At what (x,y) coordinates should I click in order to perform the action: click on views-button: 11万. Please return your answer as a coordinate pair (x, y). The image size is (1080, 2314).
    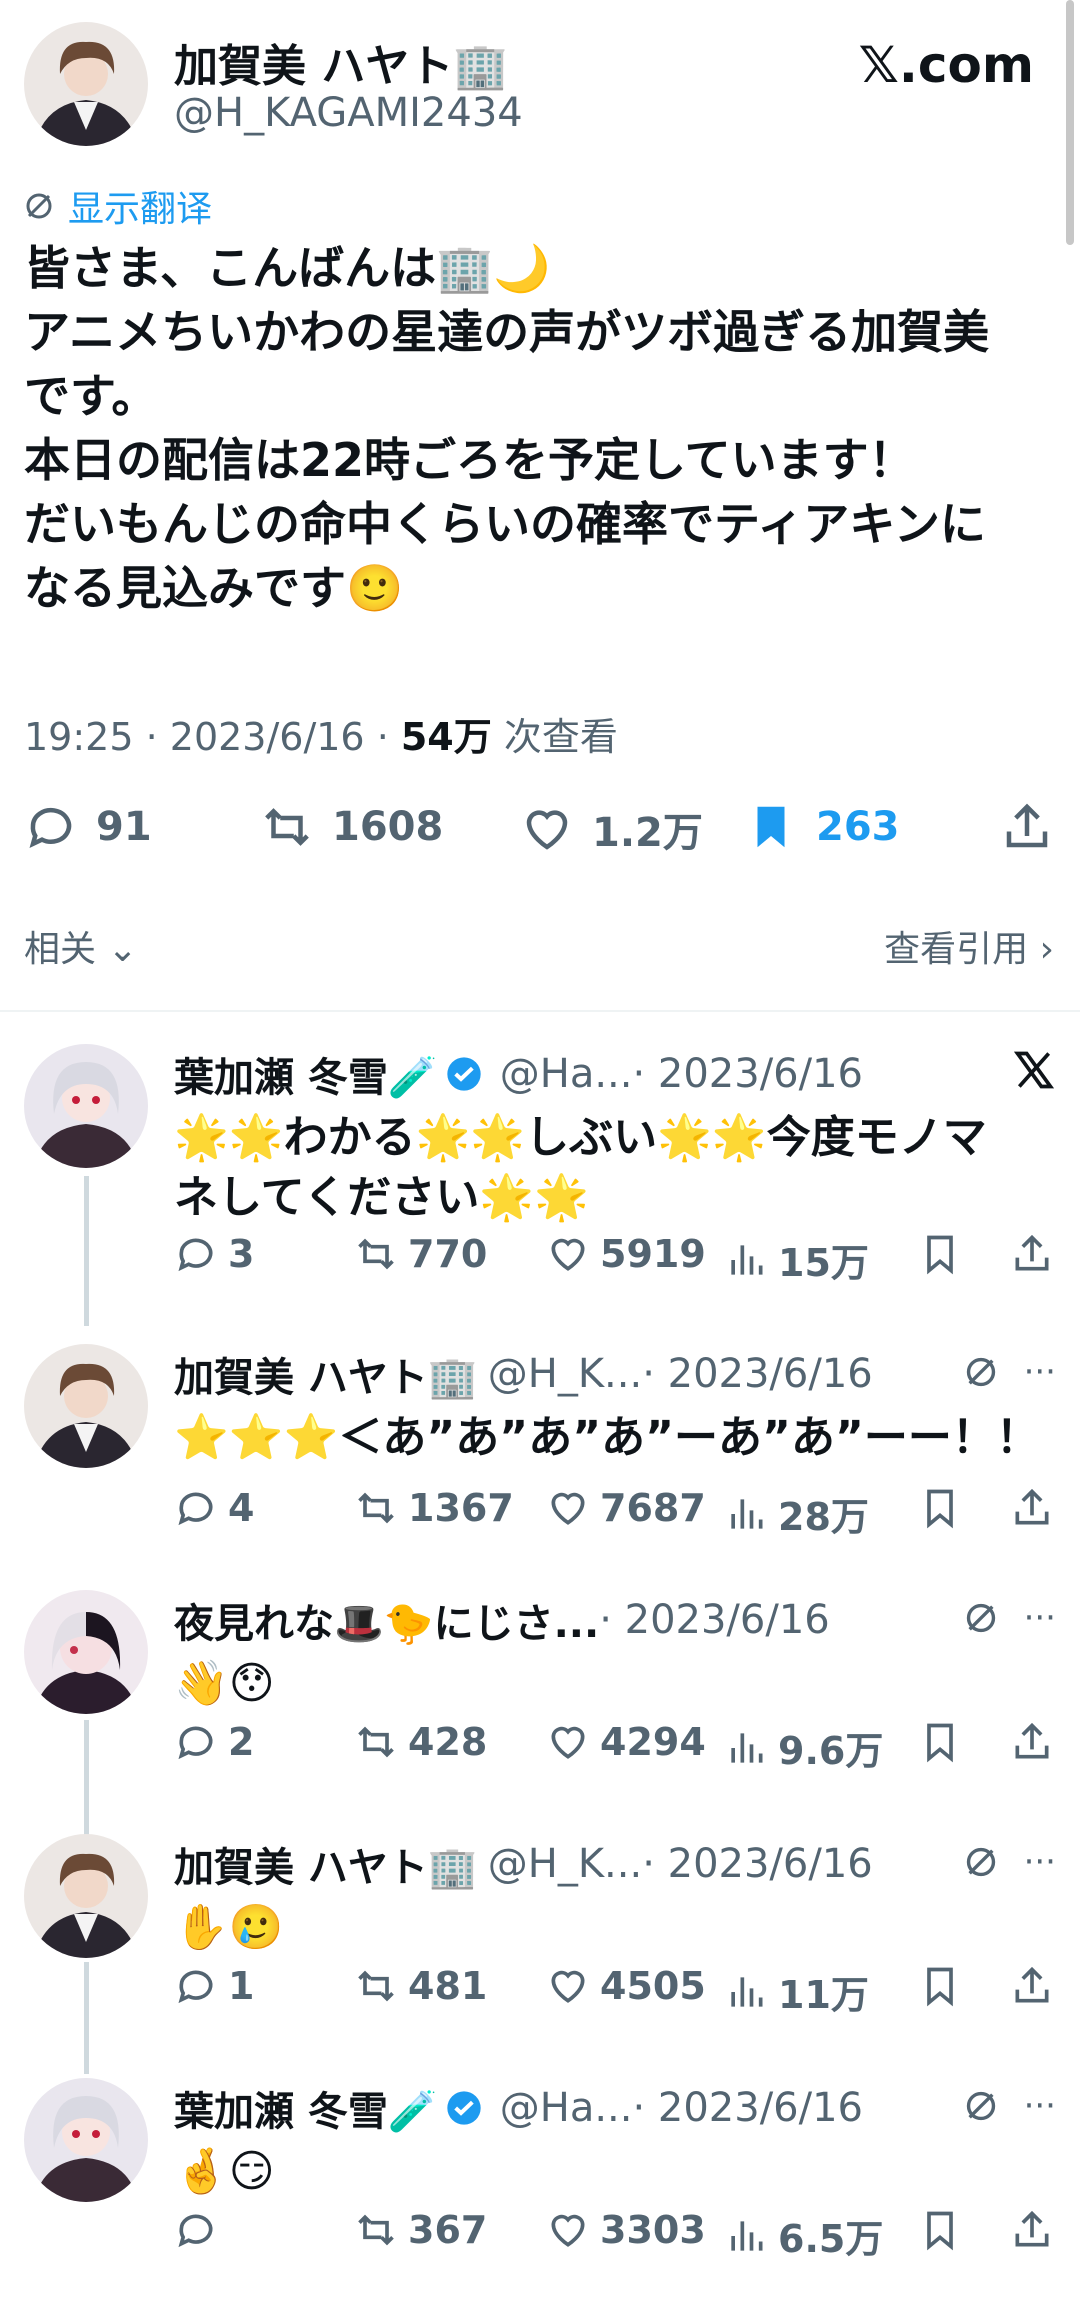
    Looking at the image, I should click on (796, 1991).